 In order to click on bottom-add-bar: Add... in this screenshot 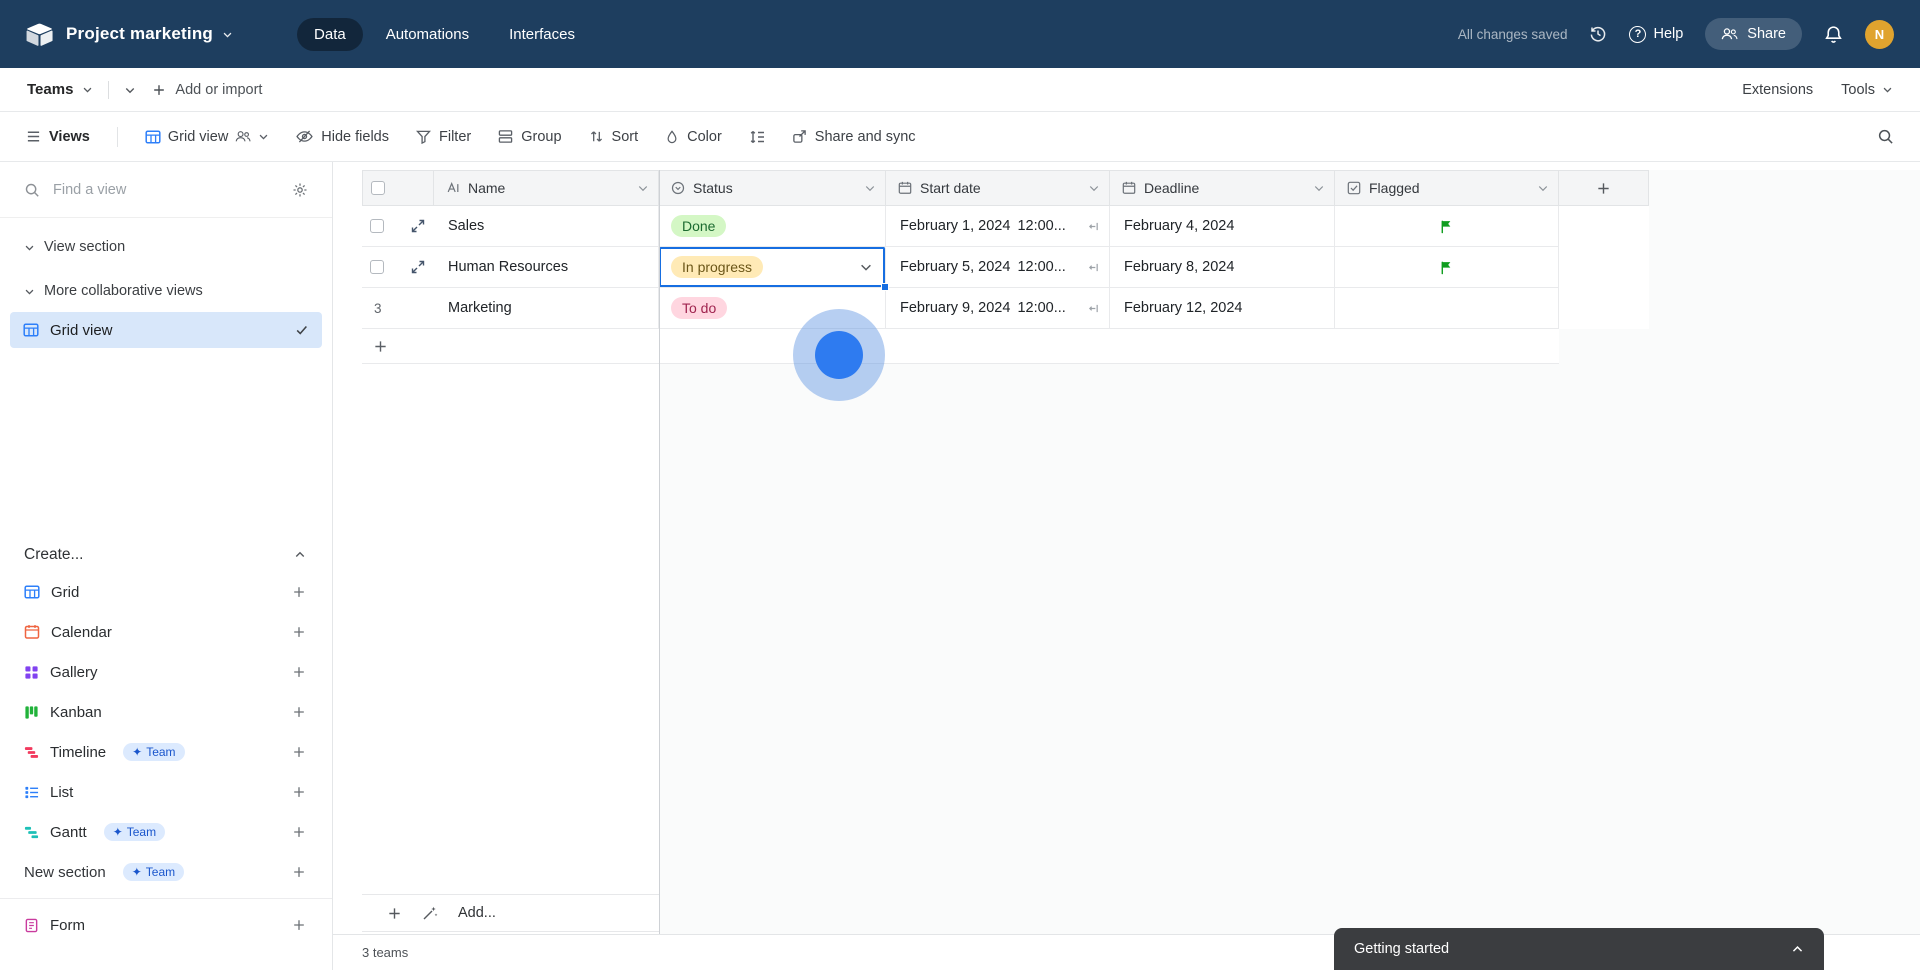, I will do `click(510, 913)`.